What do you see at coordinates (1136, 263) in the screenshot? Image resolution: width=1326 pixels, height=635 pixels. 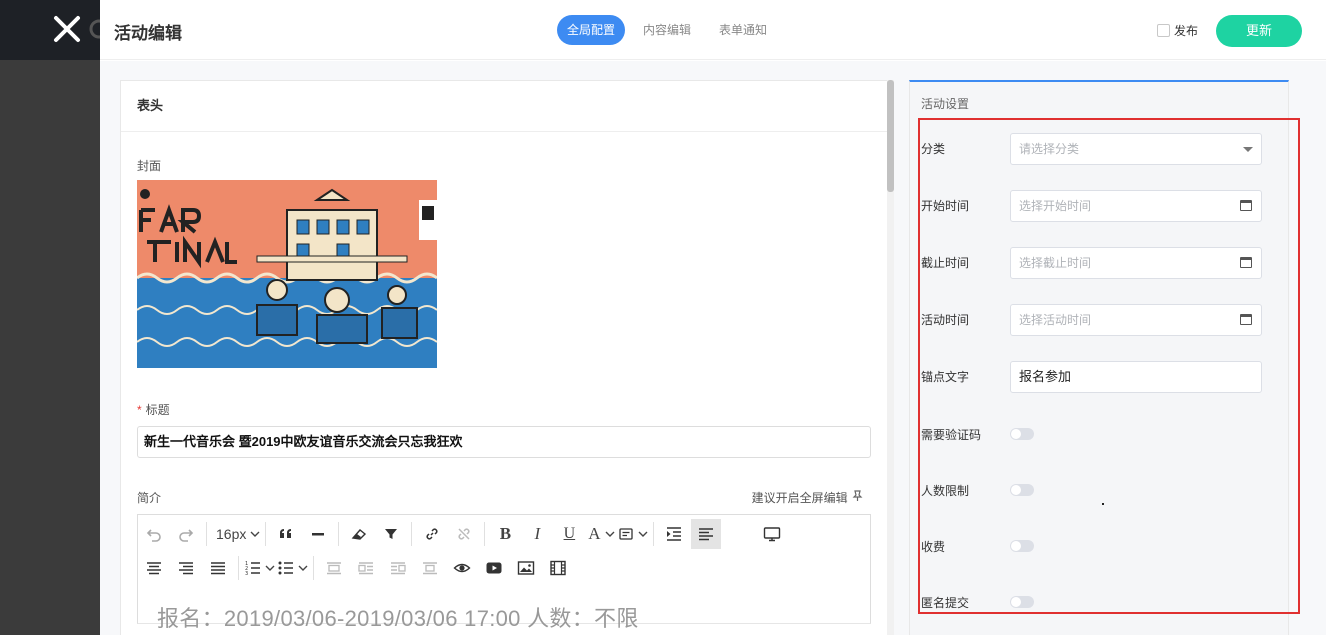 I see `end-time-picker: 选择截止时间` at bounding box center [1136, 263].